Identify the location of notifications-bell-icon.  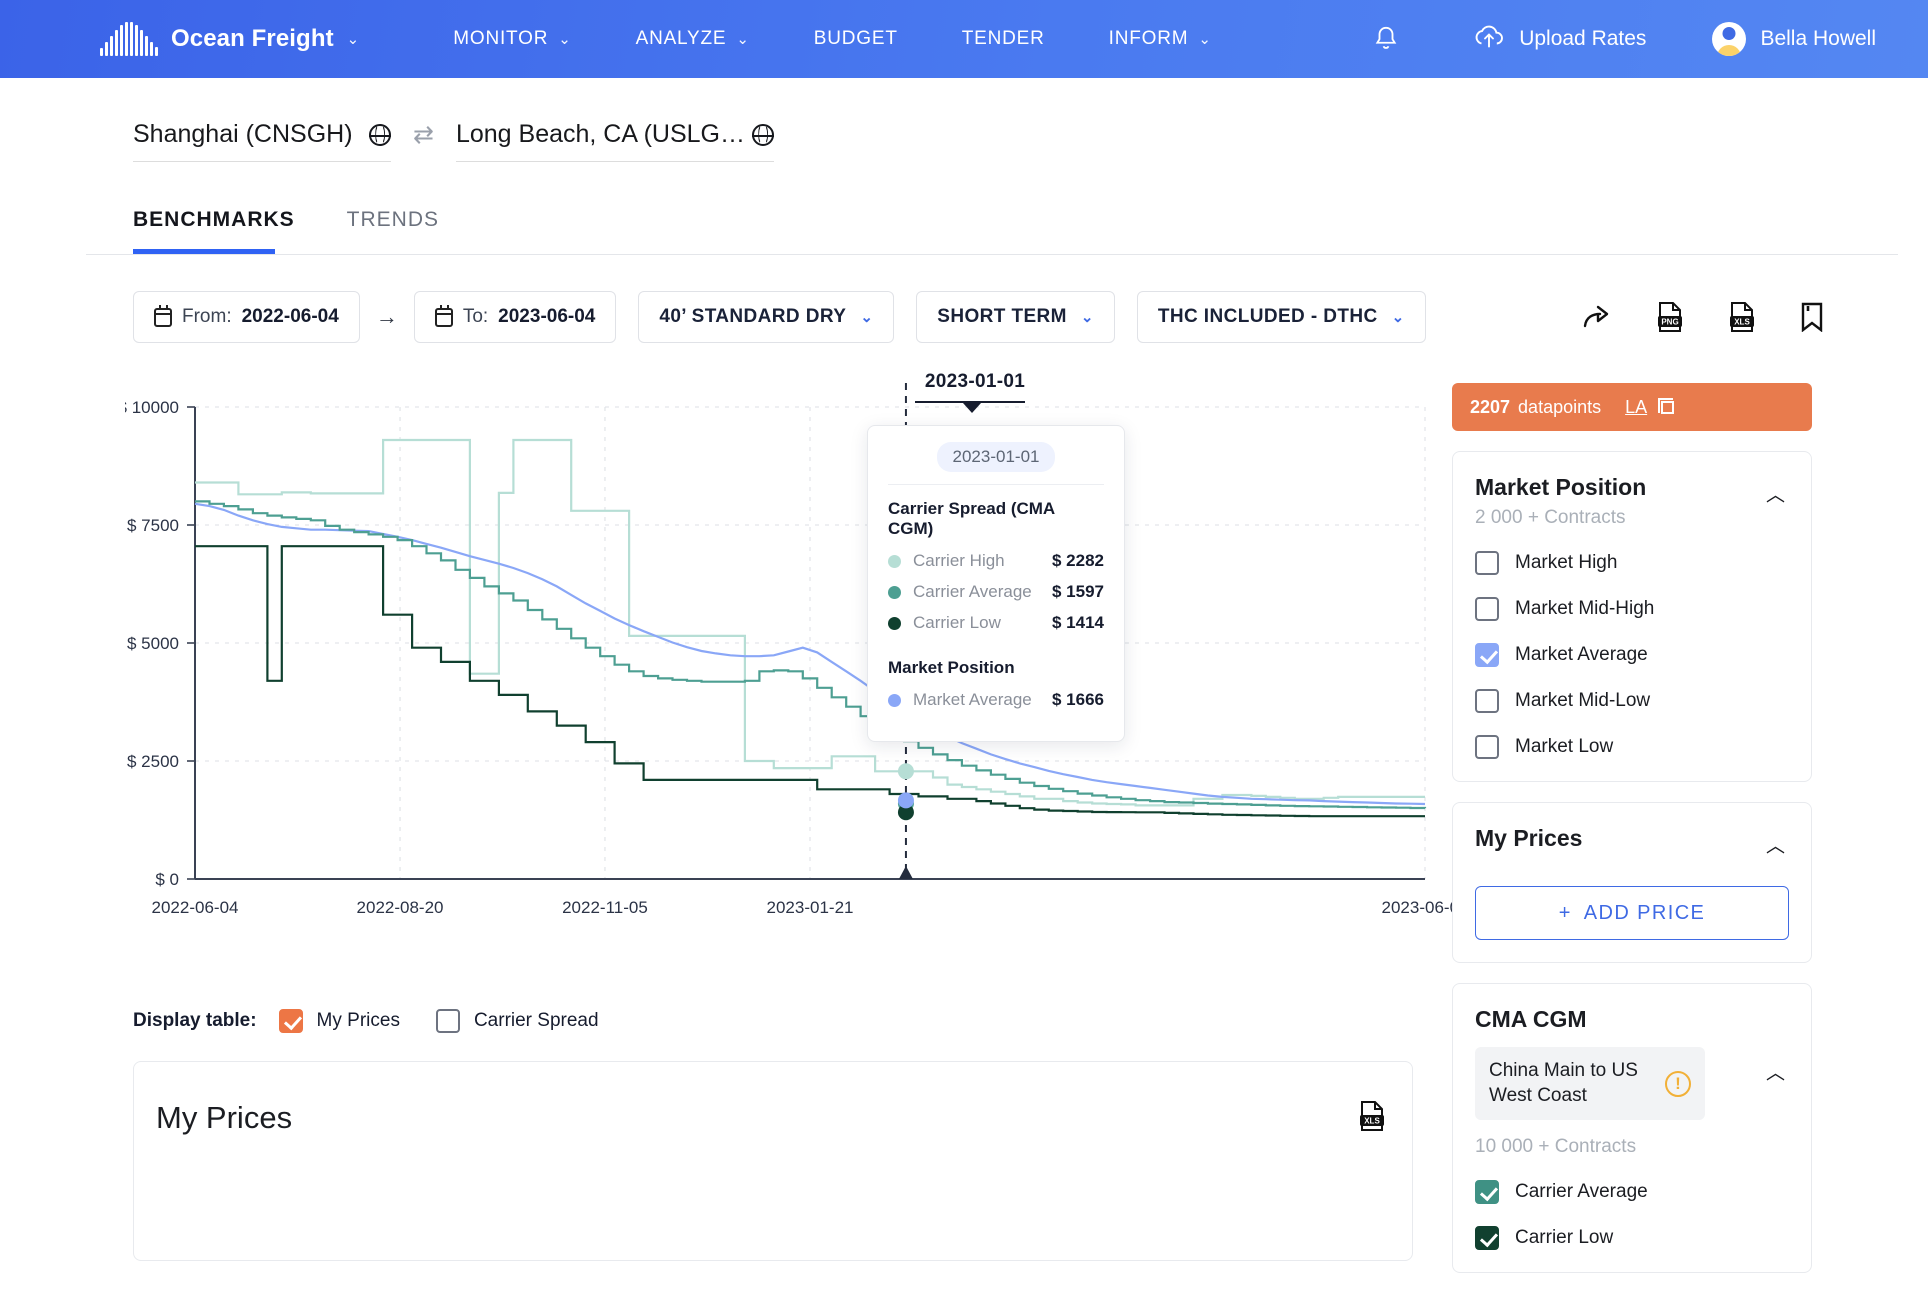
(1386, 39).